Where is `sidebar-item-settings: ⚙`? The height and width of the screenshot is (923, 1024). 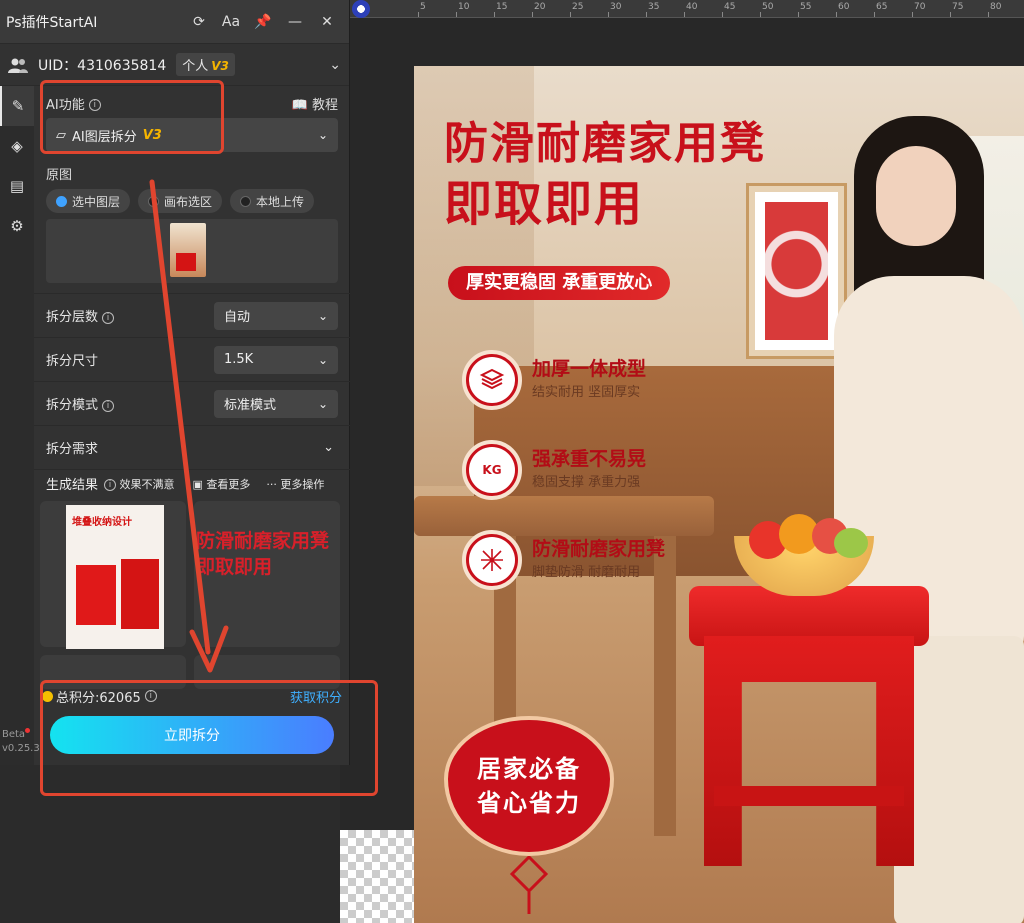
sidebar-item-settings: ⚙ is located at coordinates (17, 226).